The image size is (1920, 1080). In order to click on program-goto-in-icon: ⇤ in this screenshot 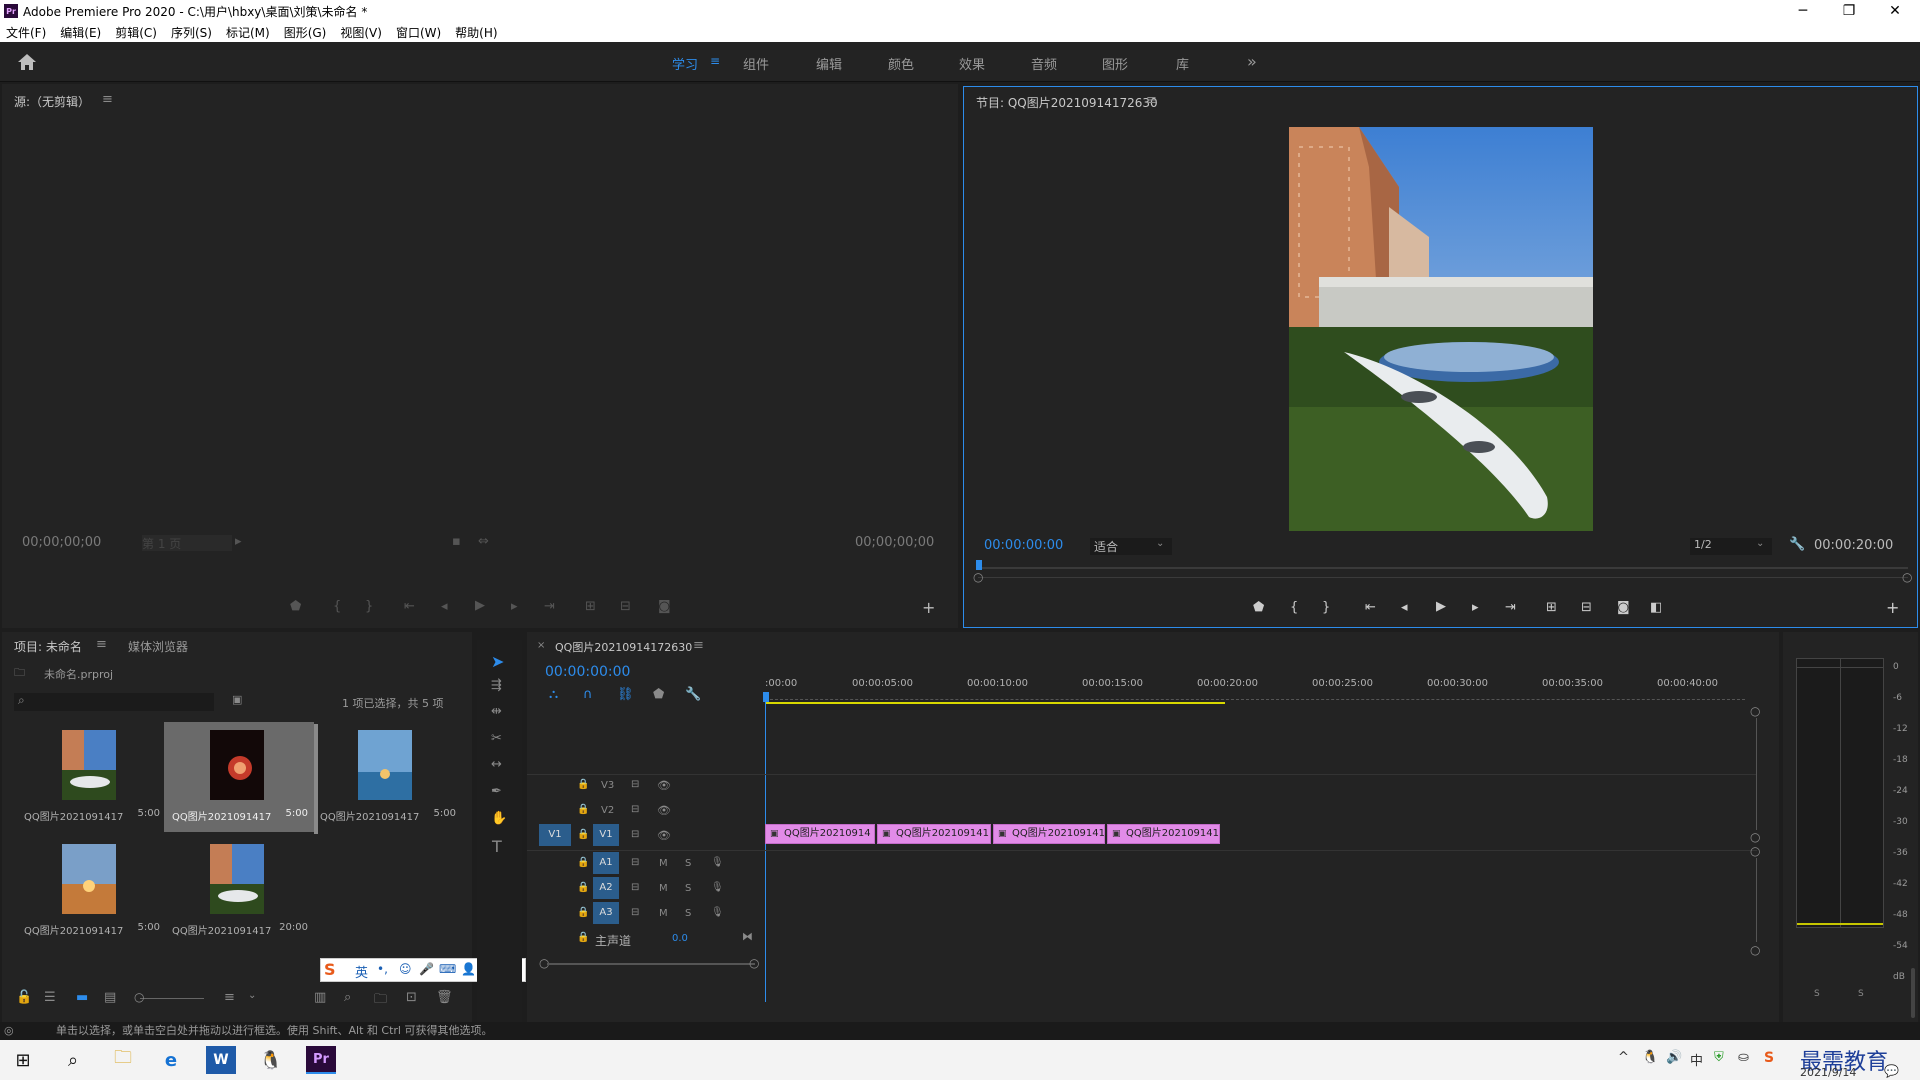, I will do `click(1370, 607)`.